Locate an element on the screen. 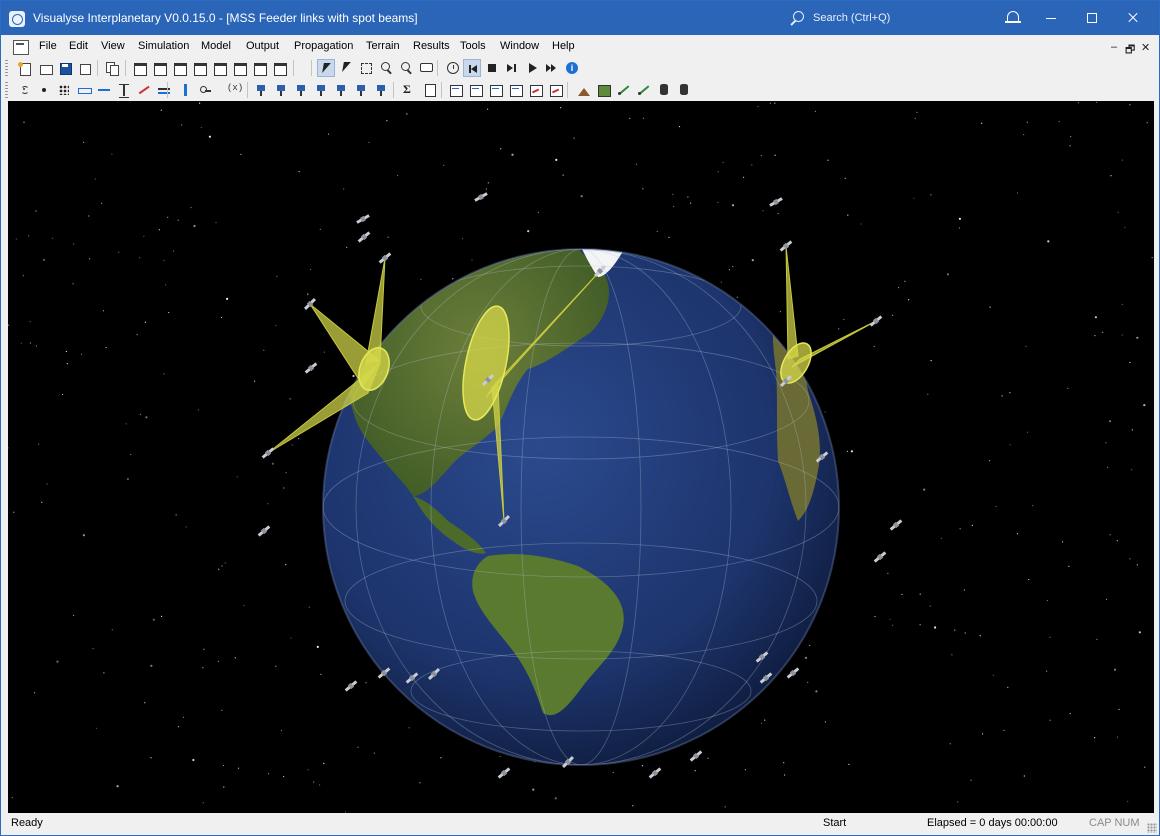 This screenshot has width=1160, height=836. station-7-icon is located at coordinates (382, 90).